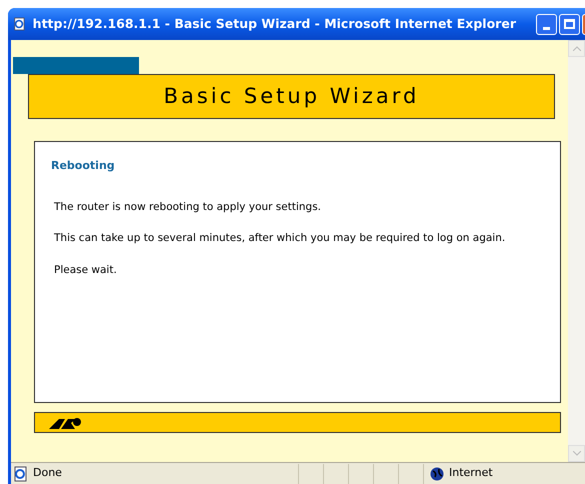  I want to click on window-title: http://192.168.1.1 - Basic Setup Wizard - Microsoft Internet Explorer, so click(274, 23).